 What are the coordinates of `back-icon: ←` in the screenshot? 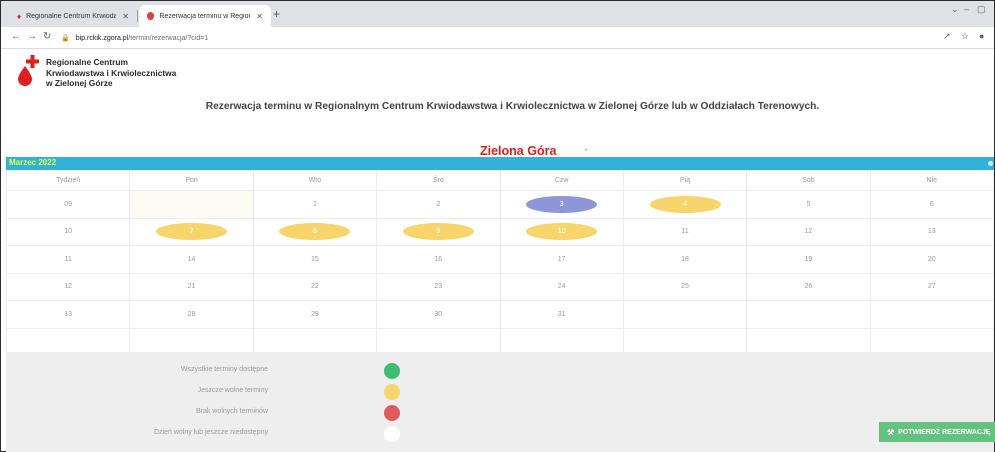 It's located at (16, 36).